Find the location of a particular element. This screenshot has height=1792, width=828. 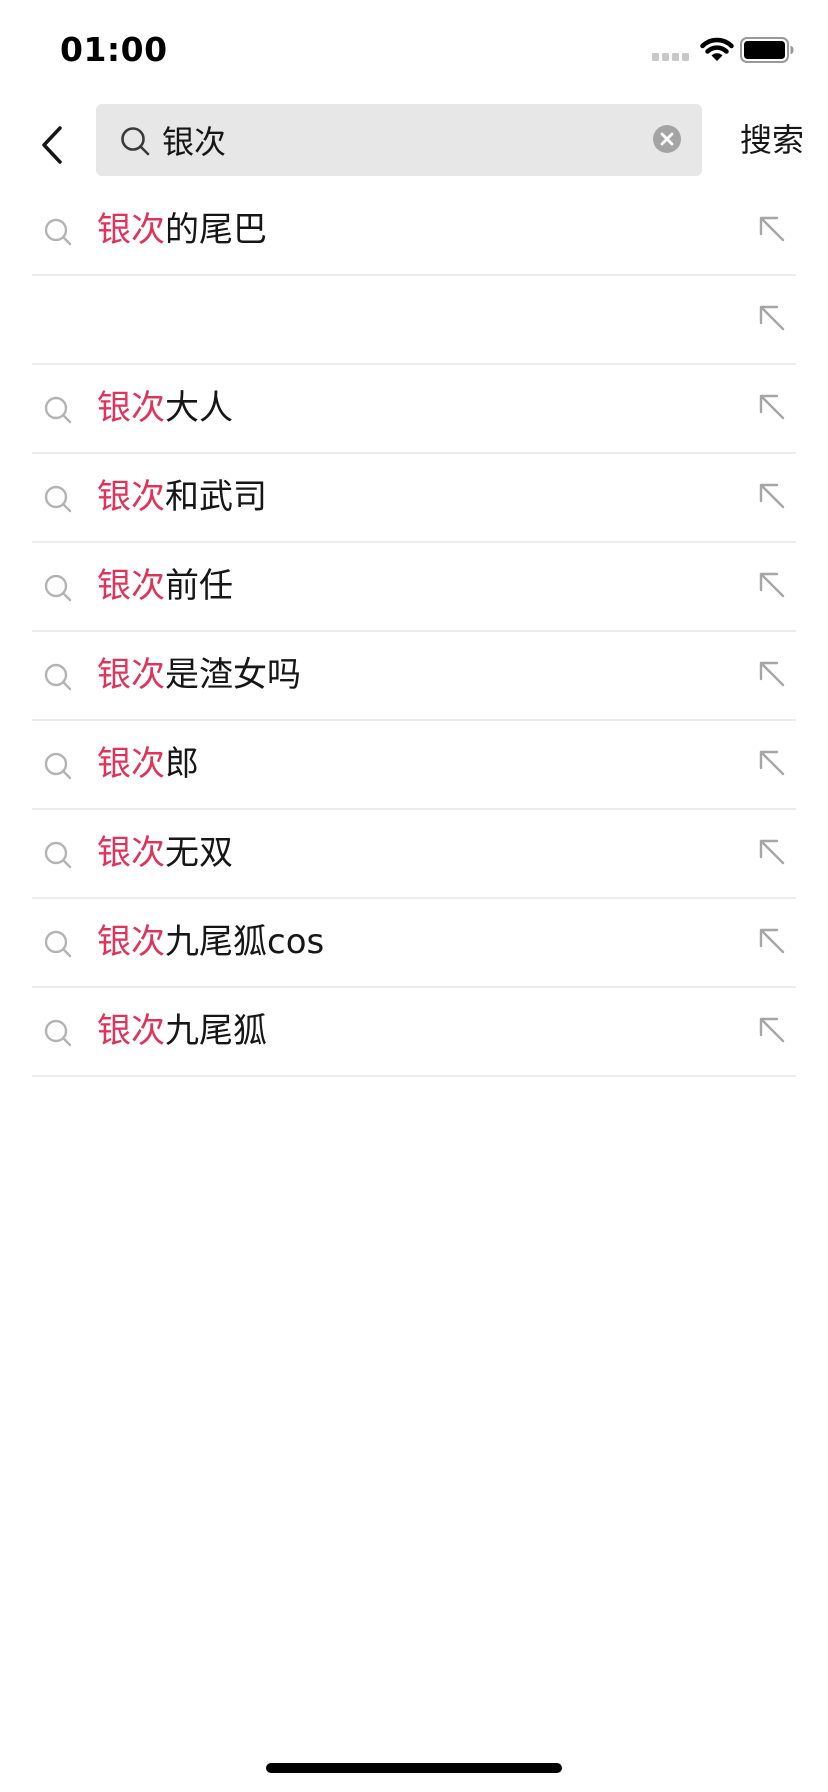

suggestion-item: 银次的尾巴 is located at coordinates (414, 231).